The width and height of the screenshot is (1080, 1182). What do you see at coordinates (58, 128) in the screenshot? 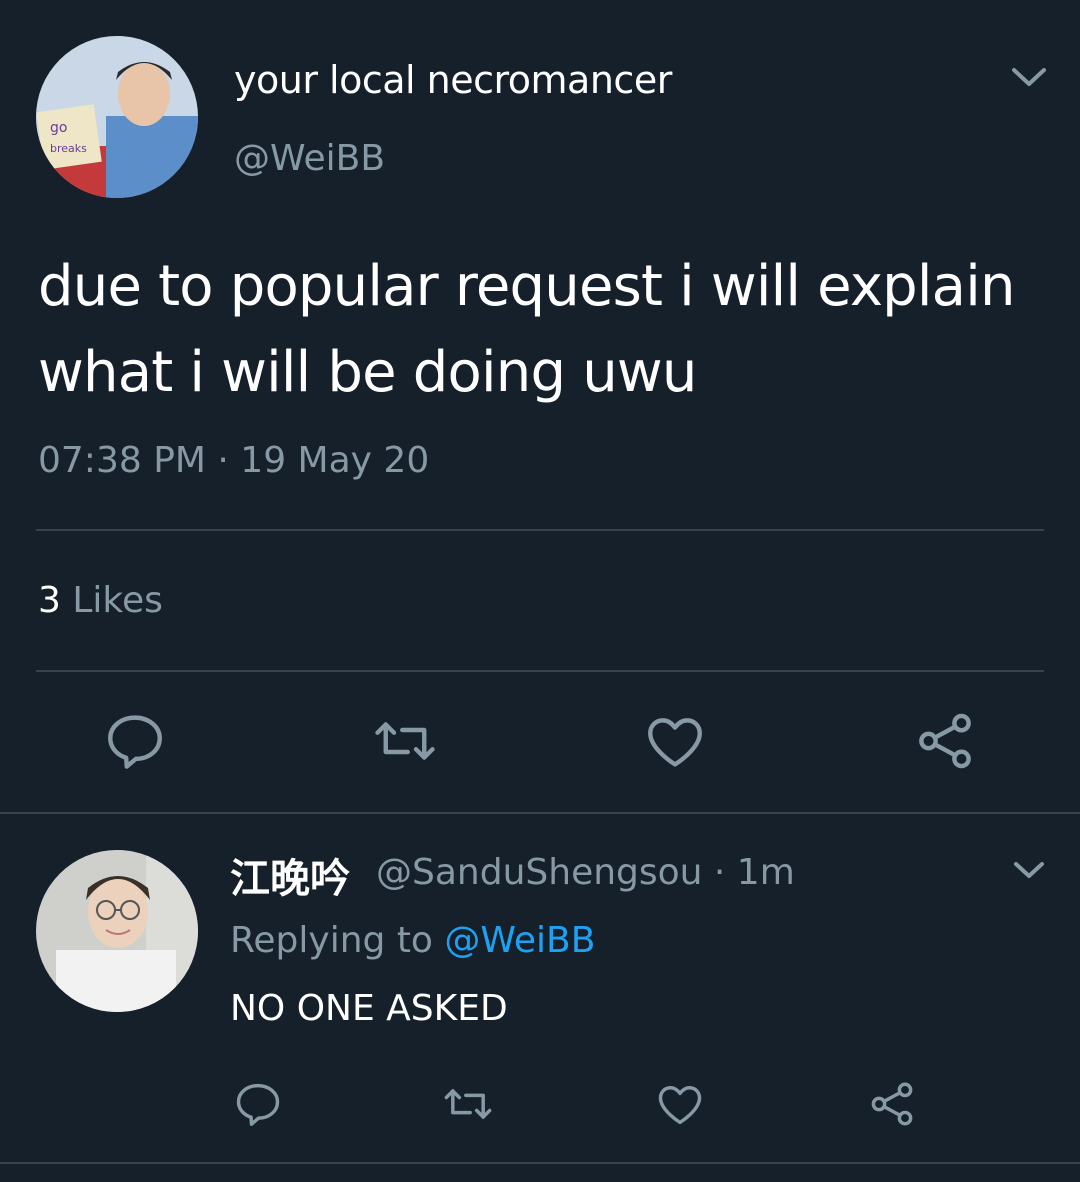
I see `svg-text: go` at bounding box center [58, 128].